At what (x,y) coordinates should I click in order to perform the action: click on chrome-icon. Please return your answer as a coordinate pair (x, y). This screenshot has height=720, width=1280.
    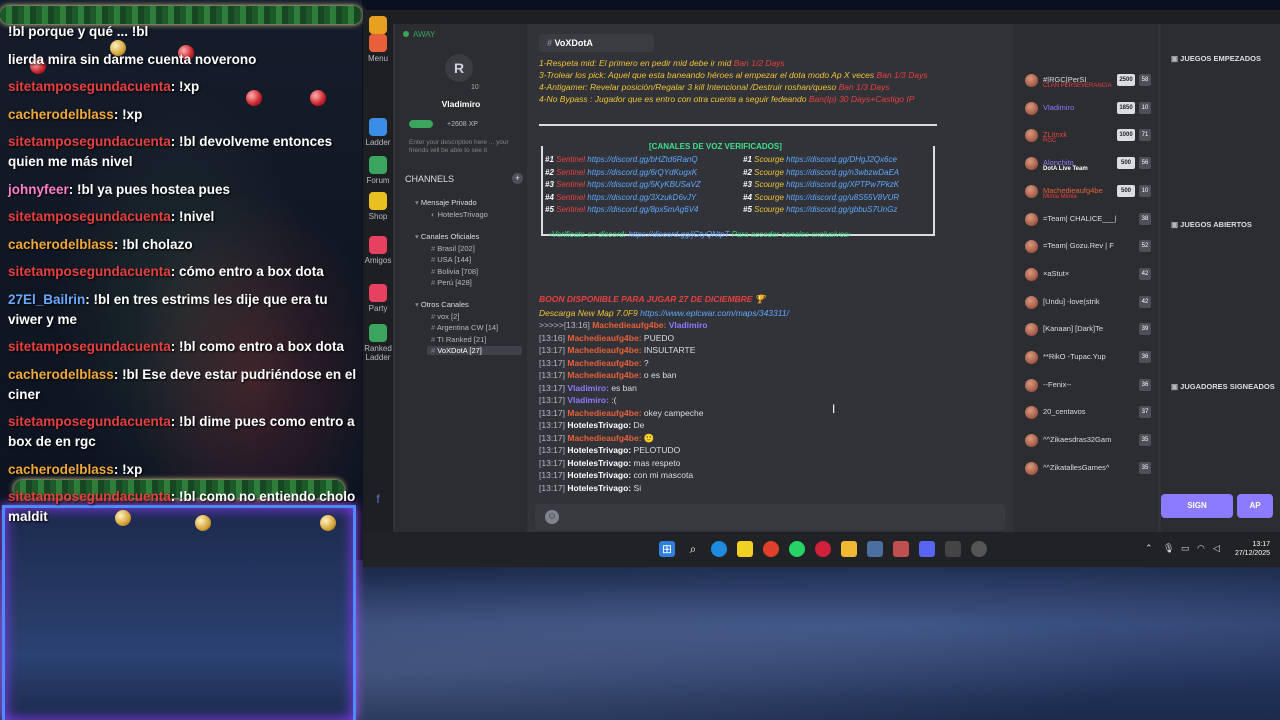
    Looking at the image, I should click on (771, 549).